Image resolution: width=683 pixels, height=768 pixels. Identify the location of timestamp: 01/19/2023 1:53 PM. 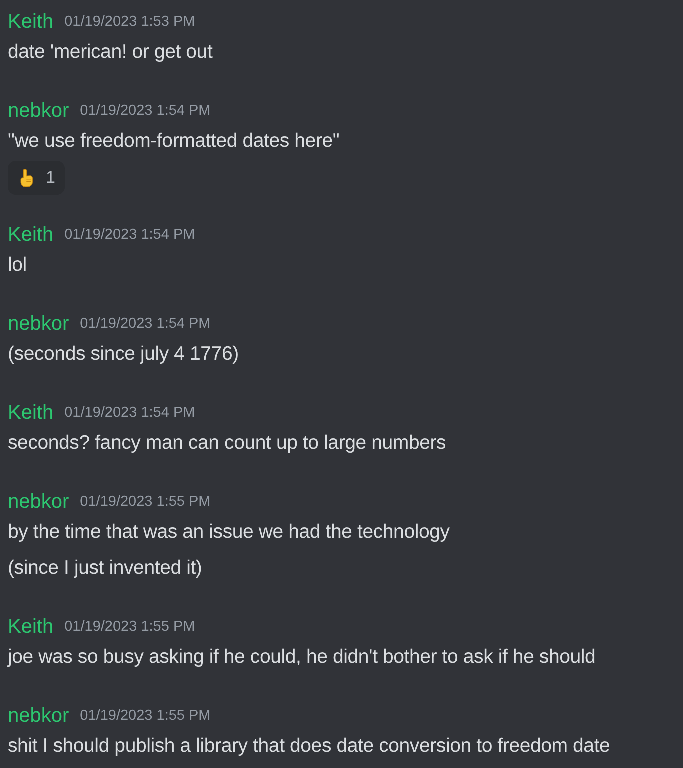
(130, 22).